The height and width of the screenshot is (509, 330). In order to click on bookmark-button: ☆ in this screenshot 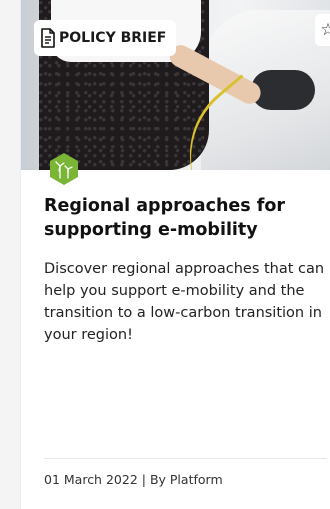, I will do `click(322, 30)`.